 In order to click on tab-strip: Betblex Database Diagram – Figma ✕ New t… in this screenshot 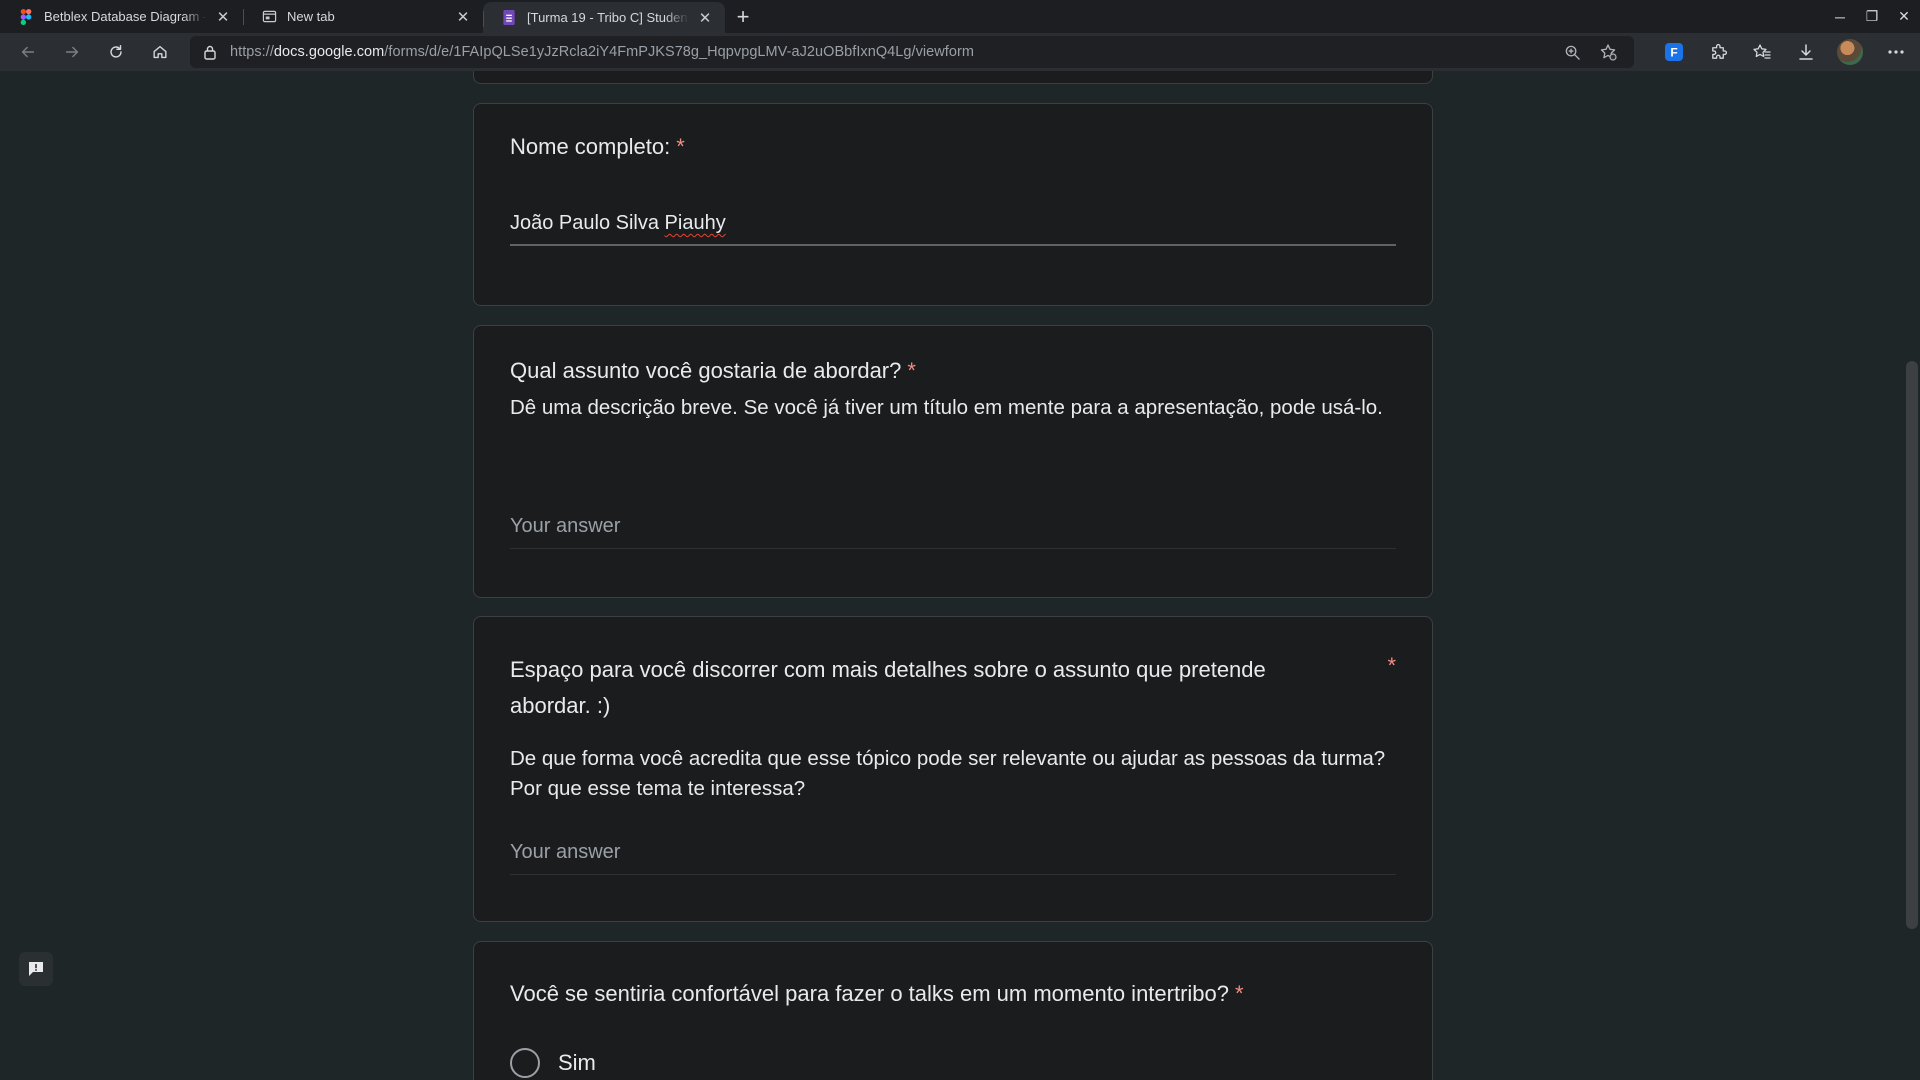, I will do `click(960, 16)`.